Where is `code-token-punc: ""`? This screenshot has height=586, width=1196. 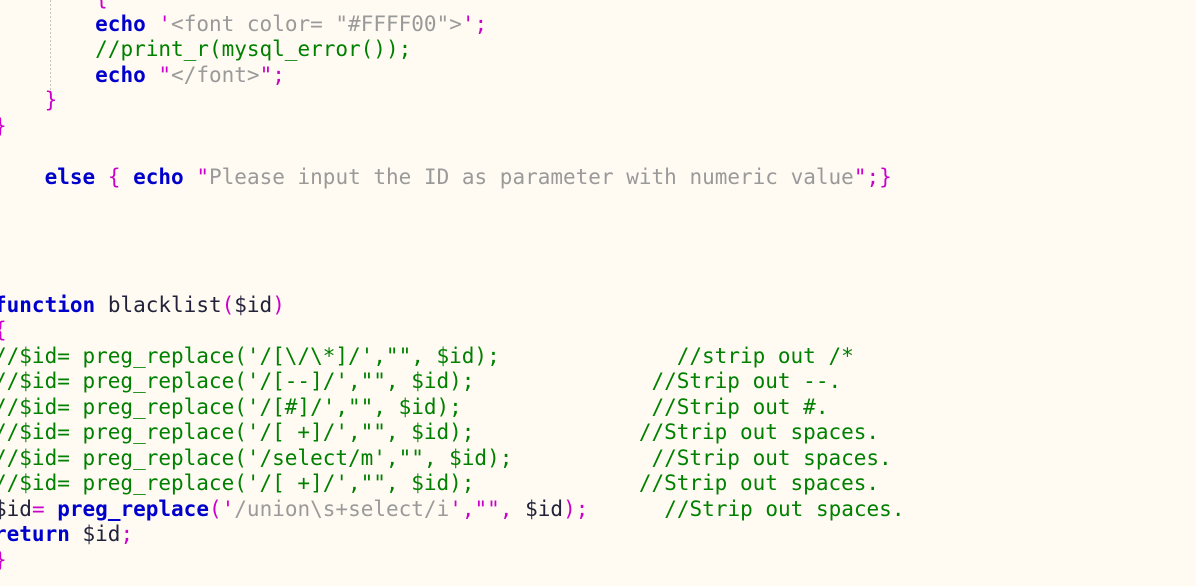 code-token-punc: "" is located at coordinates (487, 508).